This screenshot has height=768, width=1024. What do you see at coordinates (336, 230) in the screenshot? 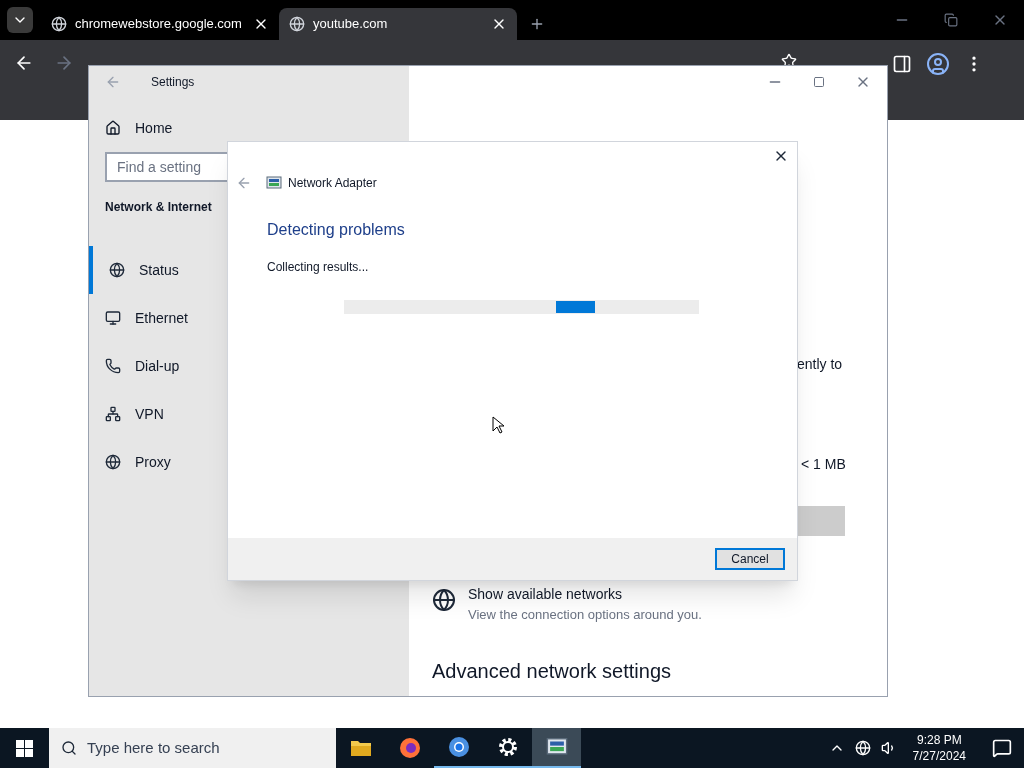
I see `dialog-heading: Detecting problems` at bounding box center [336, 230].